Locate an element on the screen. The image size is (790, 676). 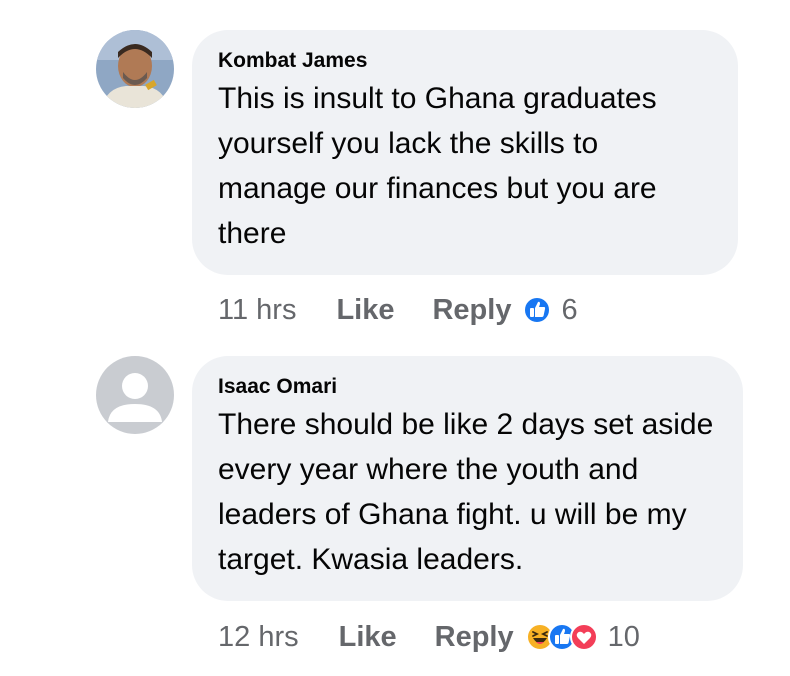
like-reaction-icon is located at coordinates (537, 310).